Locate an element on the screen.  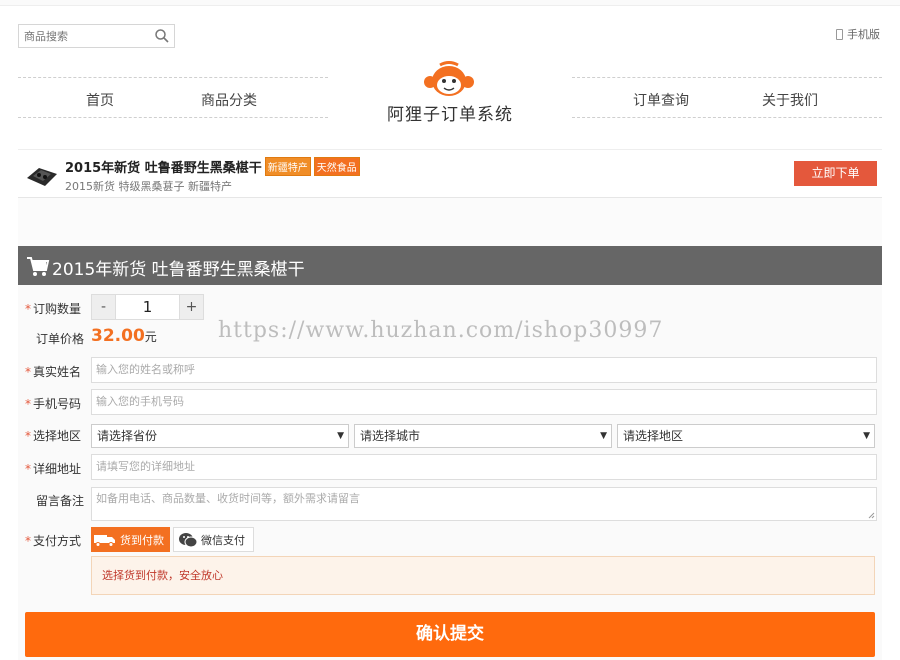
payment-label: * 支付方式 is located at coordinates (53, 541).